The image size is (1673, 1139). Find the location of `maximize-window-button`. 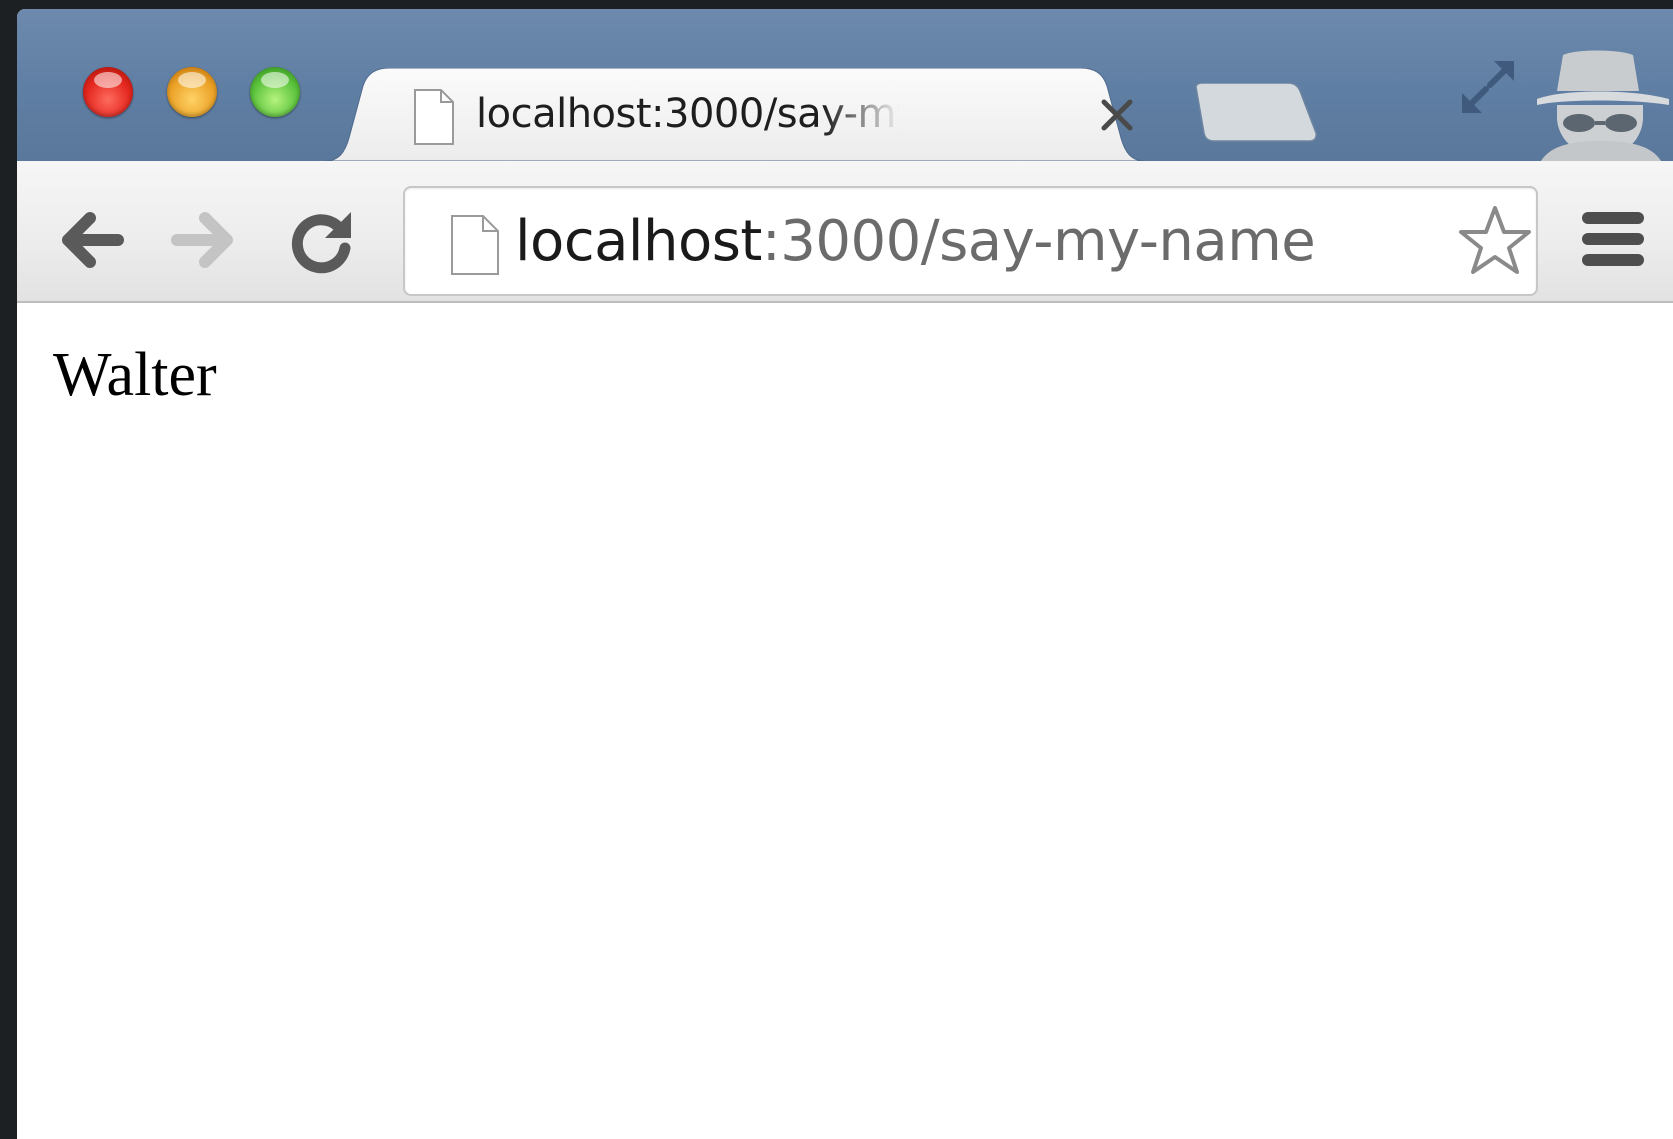

maximize-window-button is located at coordinates (275, 92).